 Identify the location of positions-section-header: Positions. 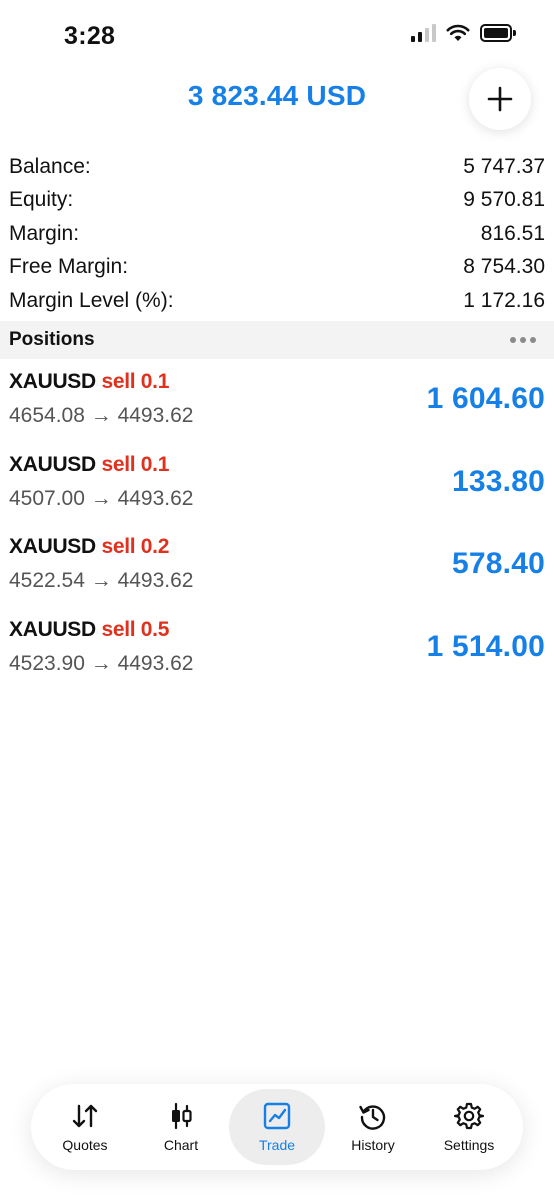
(277, 340).